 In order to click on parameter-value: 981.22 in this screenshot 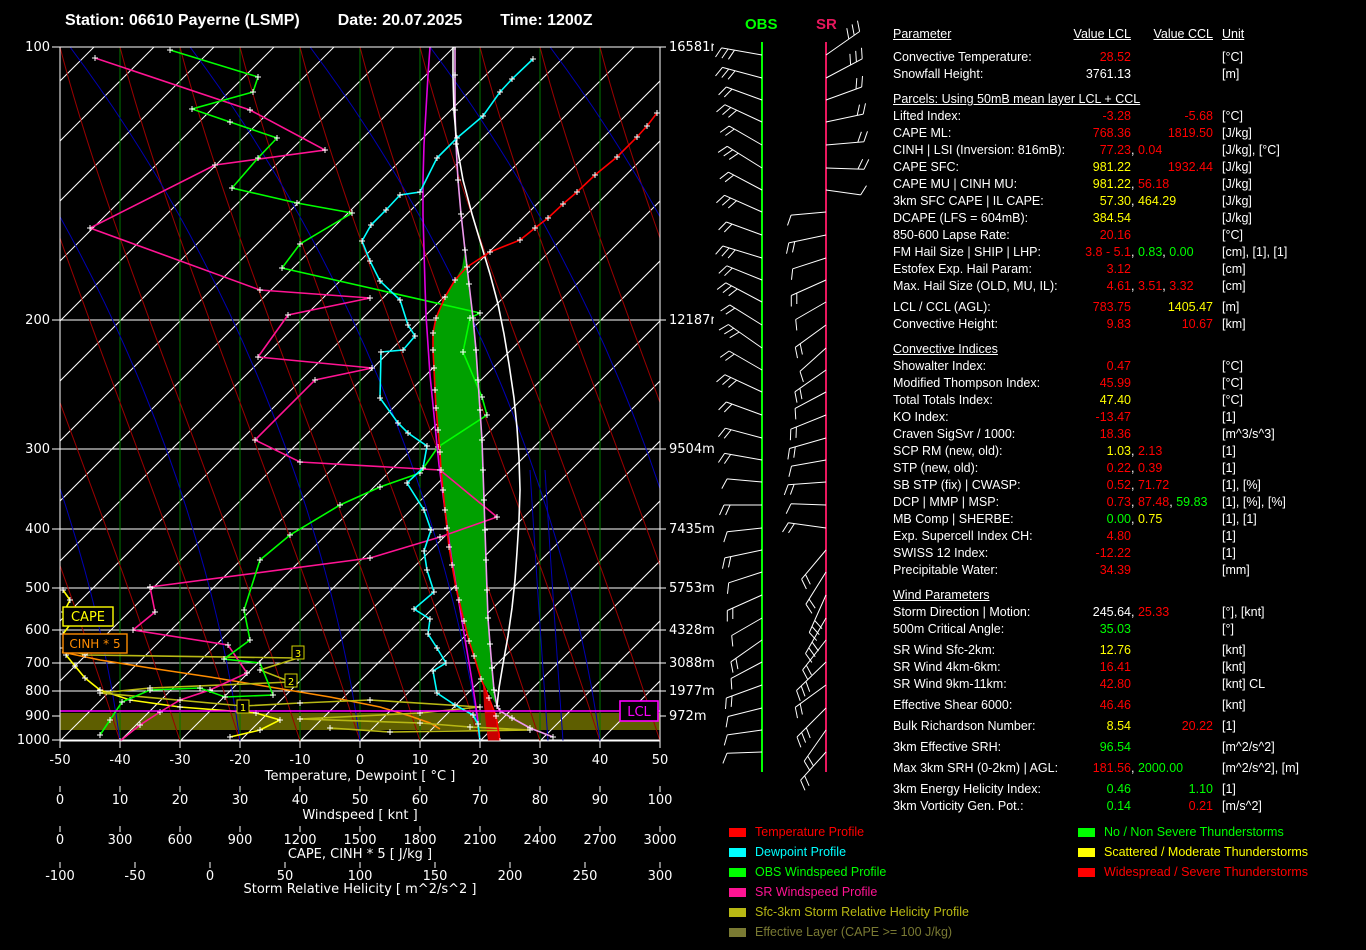, I will do `click(1111, 167)`.